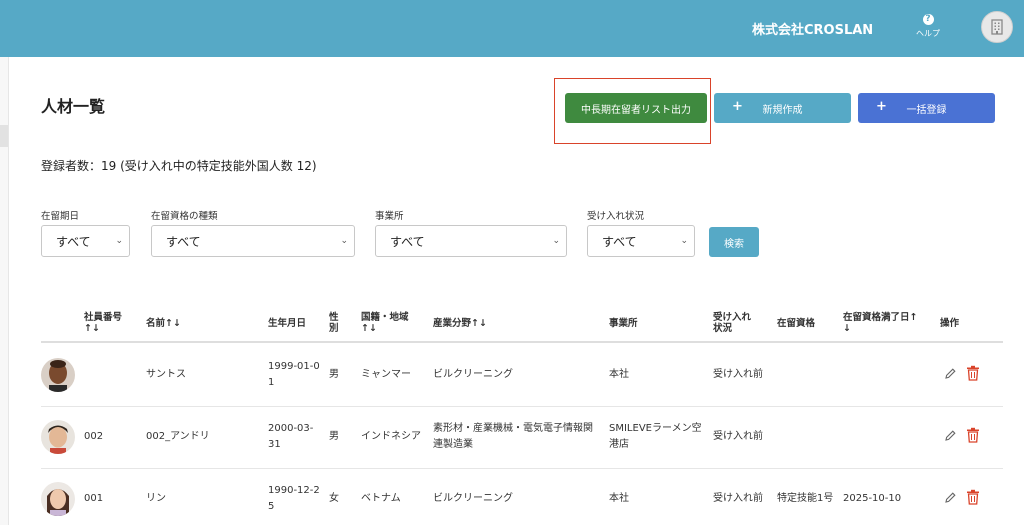 This screenshot has height=525, width=1024. I want to click on header-text: 受け入れ, so click(732, 317).